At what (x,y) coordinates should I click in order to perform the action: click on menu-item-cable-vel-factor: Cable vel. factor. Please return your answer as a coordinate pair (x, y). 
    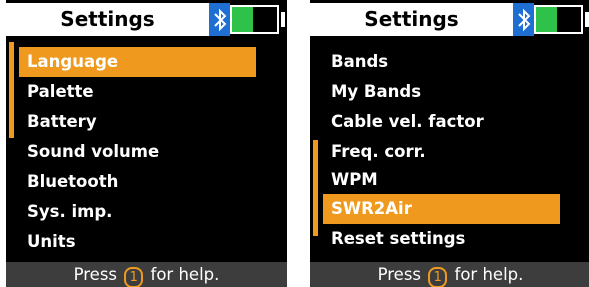
    Looking at the image, I should click on (441, 122).